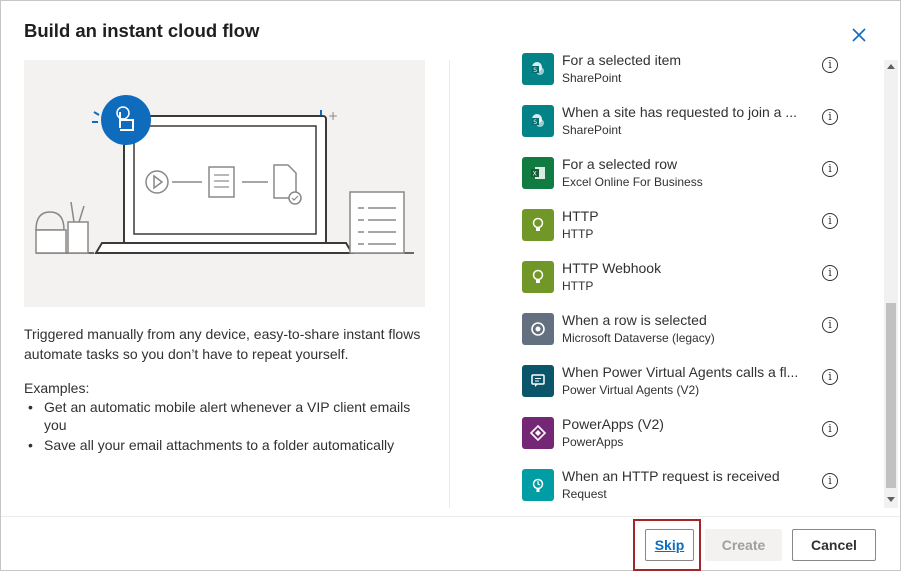  What do you see at coordinates (450, 516) in the screenshot?
I see `footer-divider` at bounding box center [450, 516].